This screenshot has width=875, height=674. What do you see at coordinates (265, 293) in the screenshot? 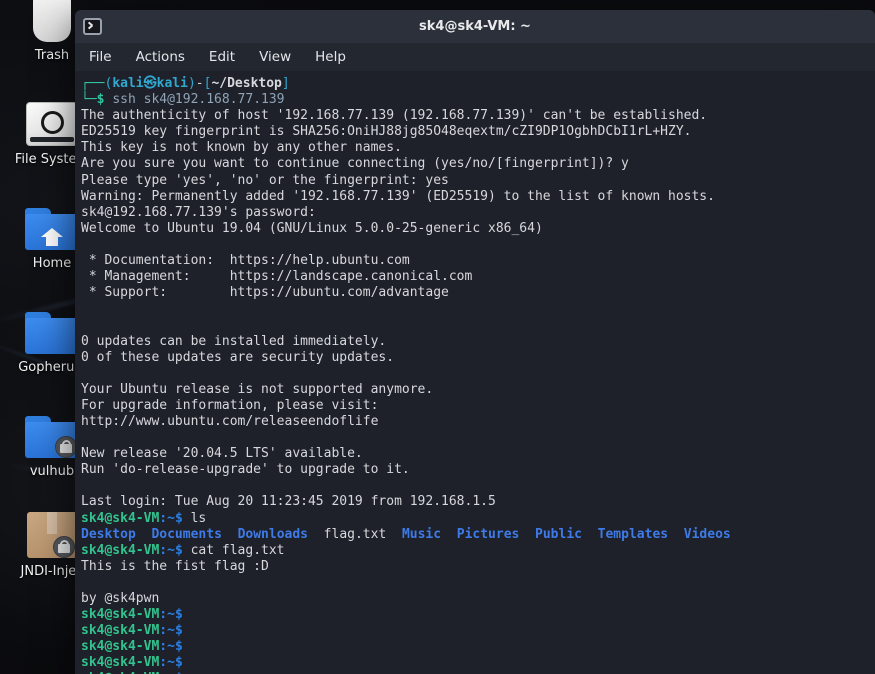
I see `terminal-output-line: * Support: https://ubuntu.com/advantage` at bounding box center [265, 293].